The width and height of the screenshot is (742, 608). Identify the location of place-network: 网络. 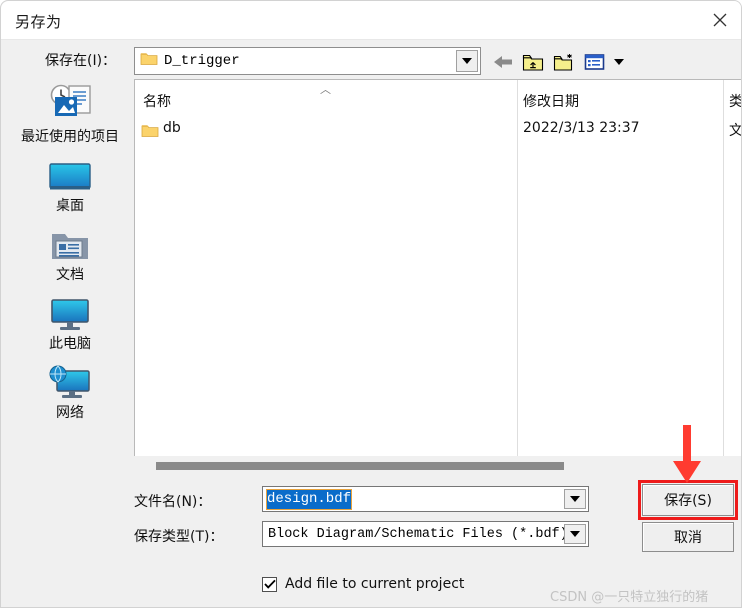
(70, 389).